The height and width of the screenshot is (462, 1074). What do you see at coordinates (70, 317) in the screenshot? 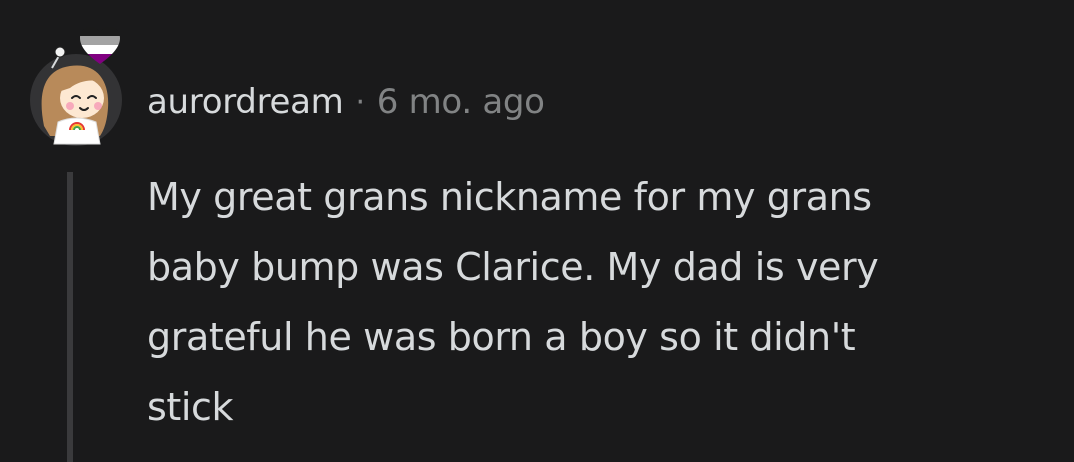
I see `thread-collapse-line` at bounding box center [70, 317].